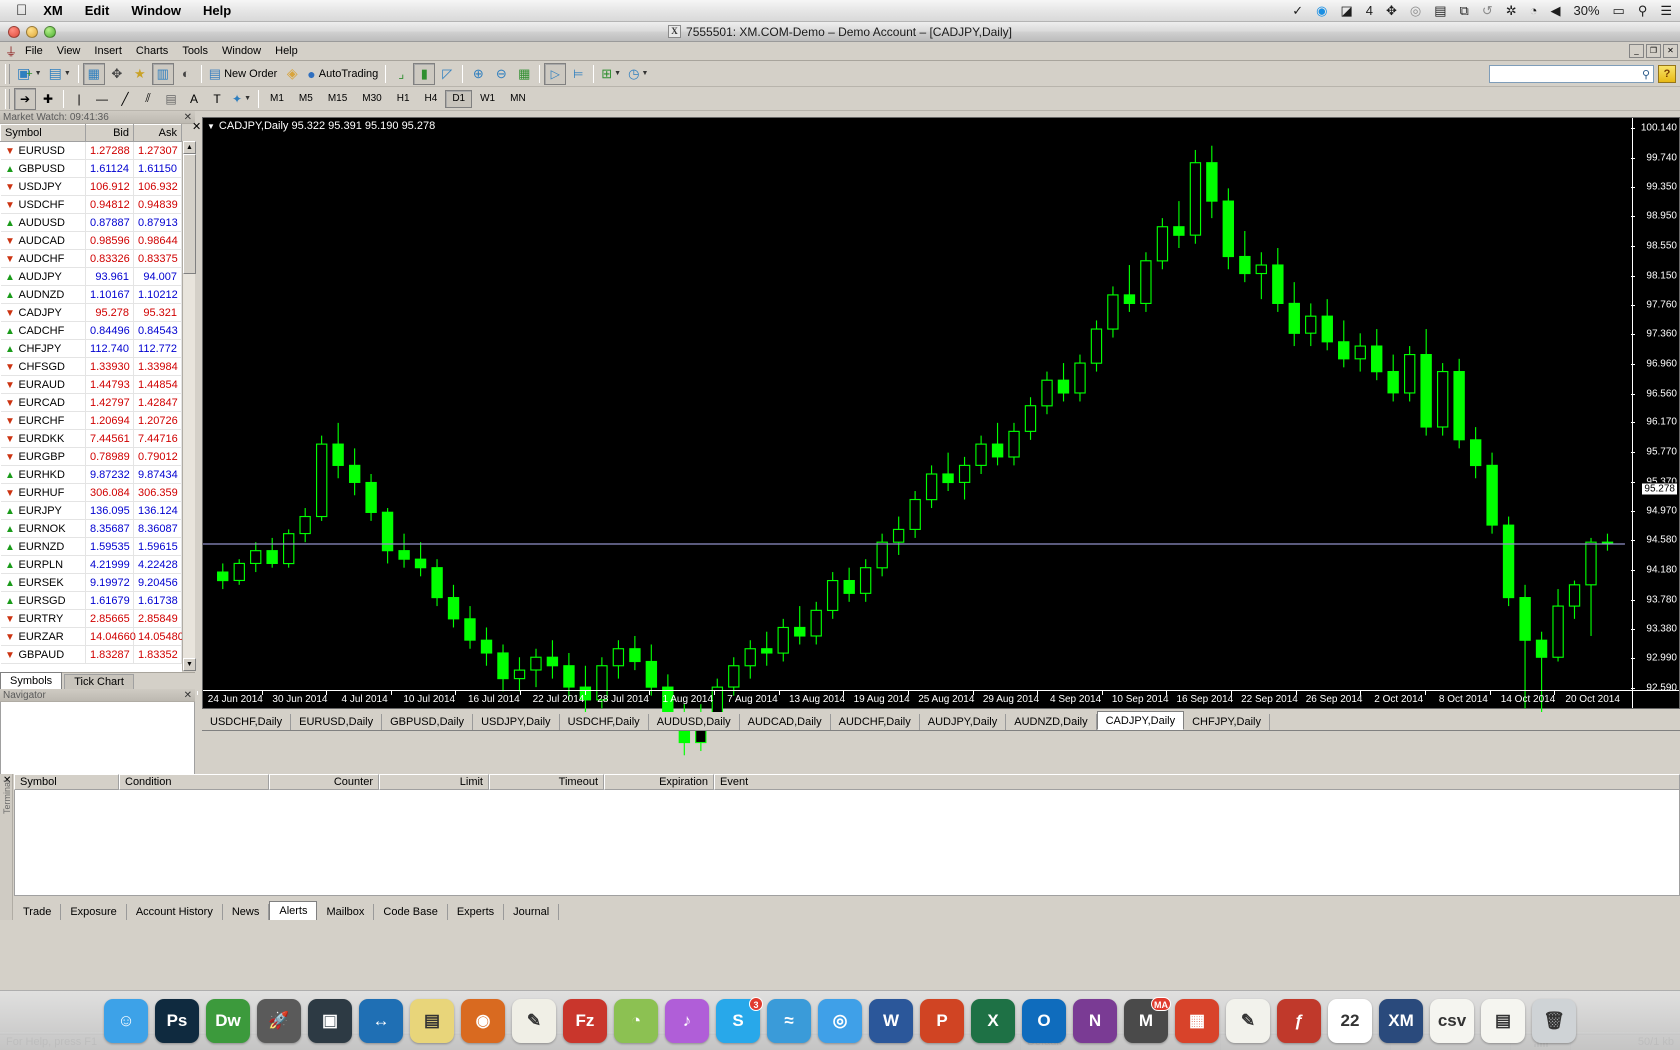  Describe the element at coordinates (171, 99) in the screenshot. I see `fibonacci-retracement-tool: ▤` at that location.